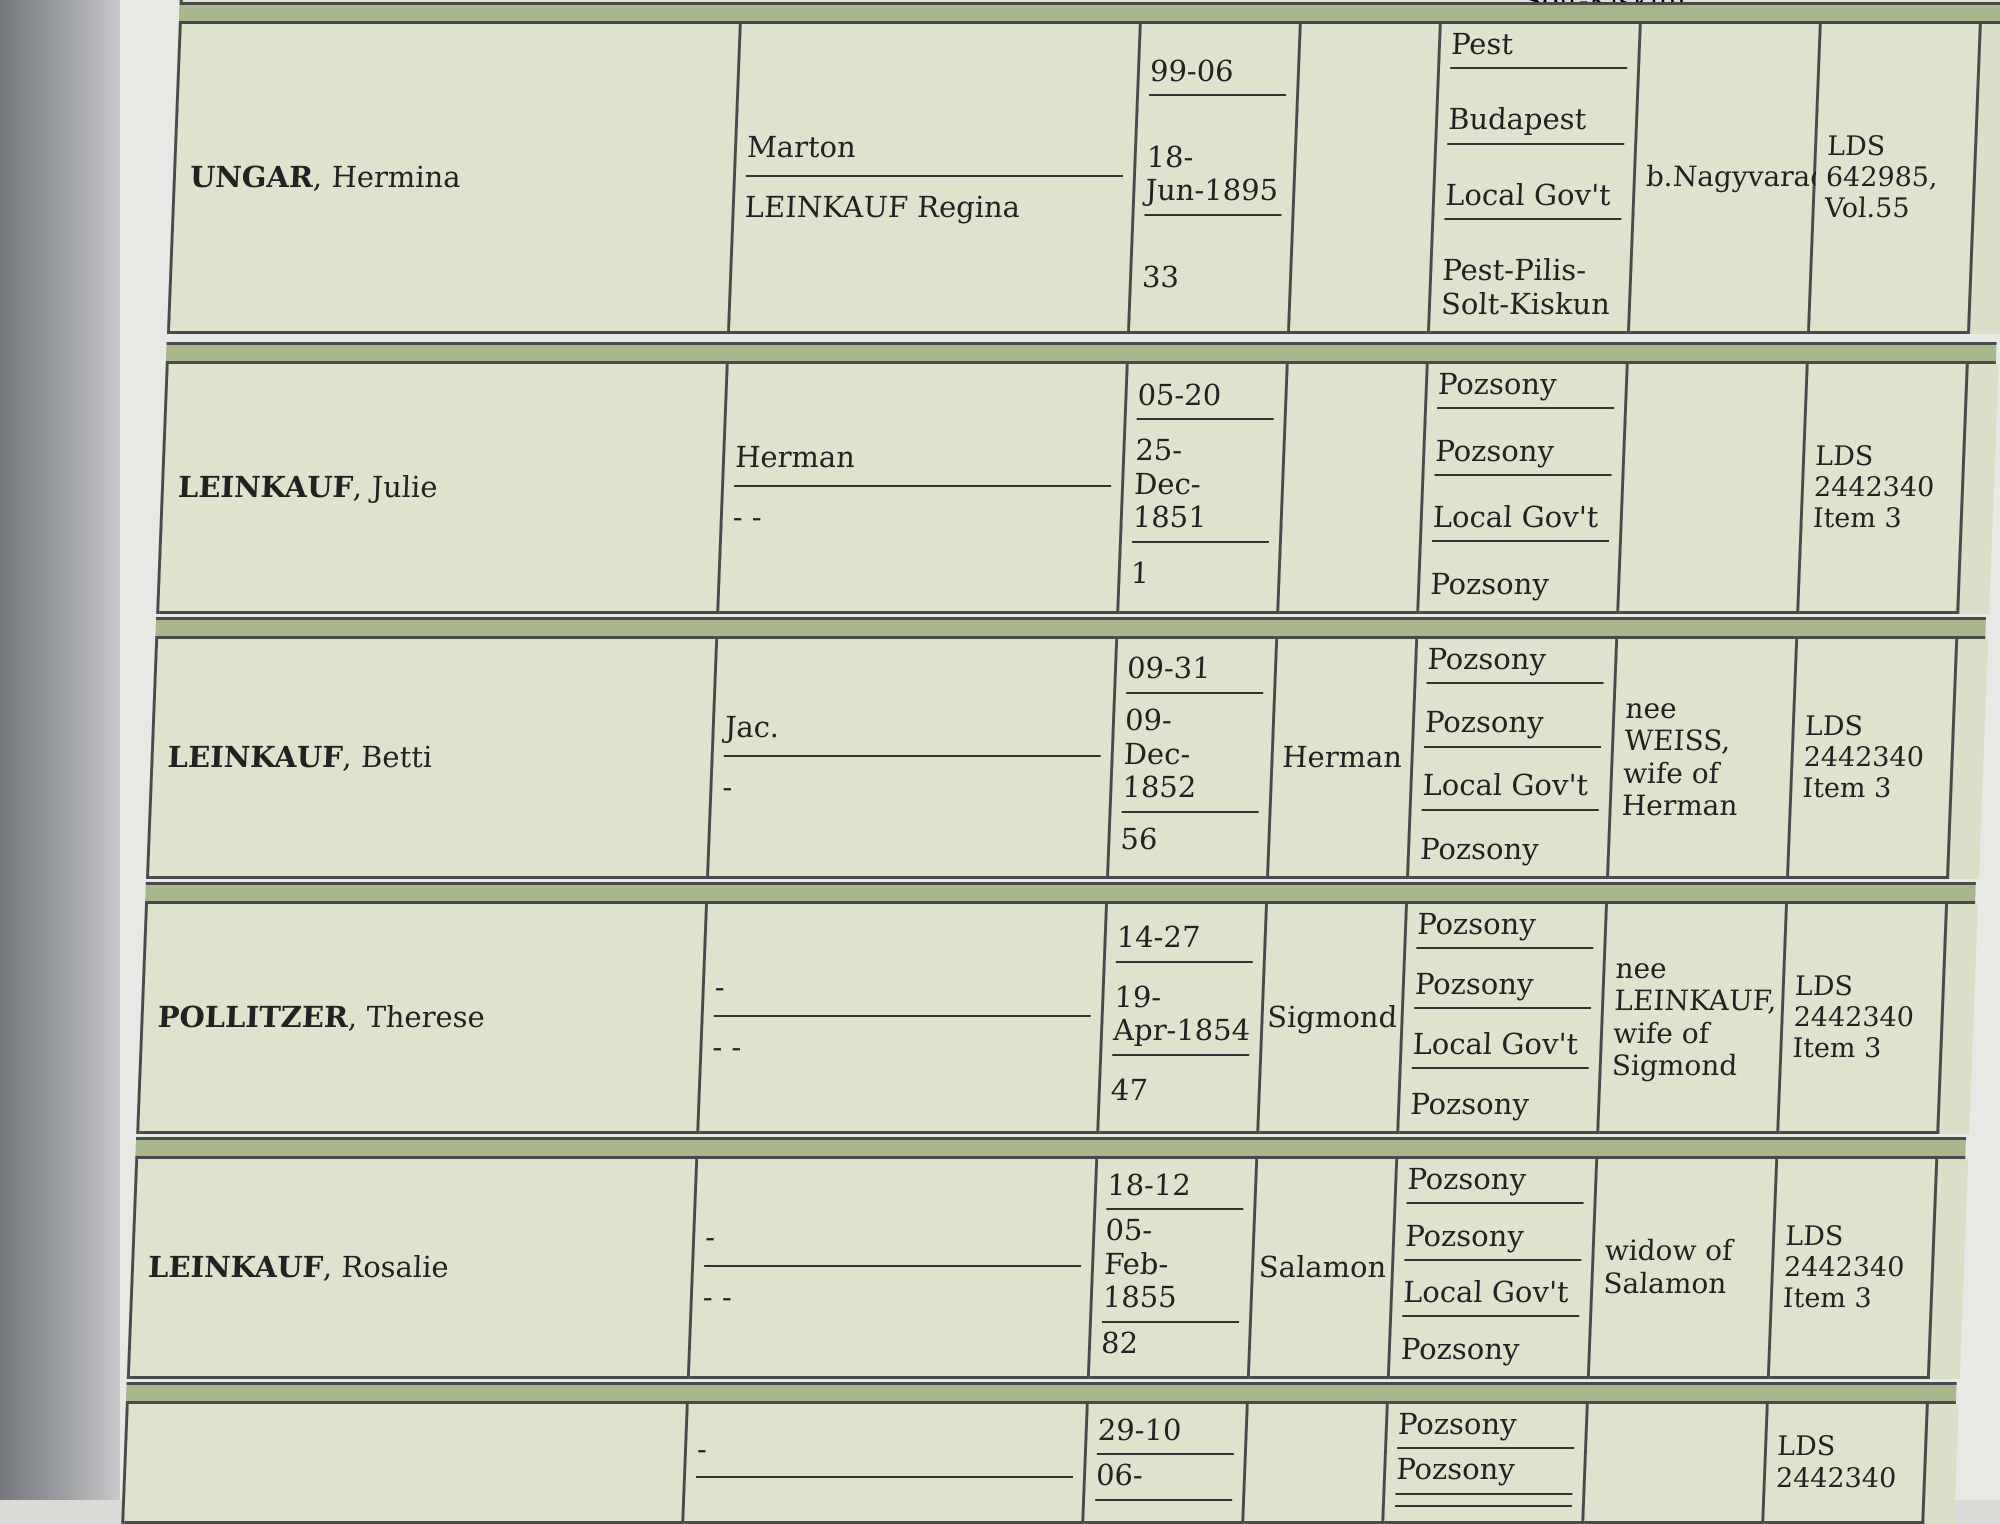  Describe the element at coordinates (387, 756) in the screenshot. I see `given-name: , Betti` at that location.